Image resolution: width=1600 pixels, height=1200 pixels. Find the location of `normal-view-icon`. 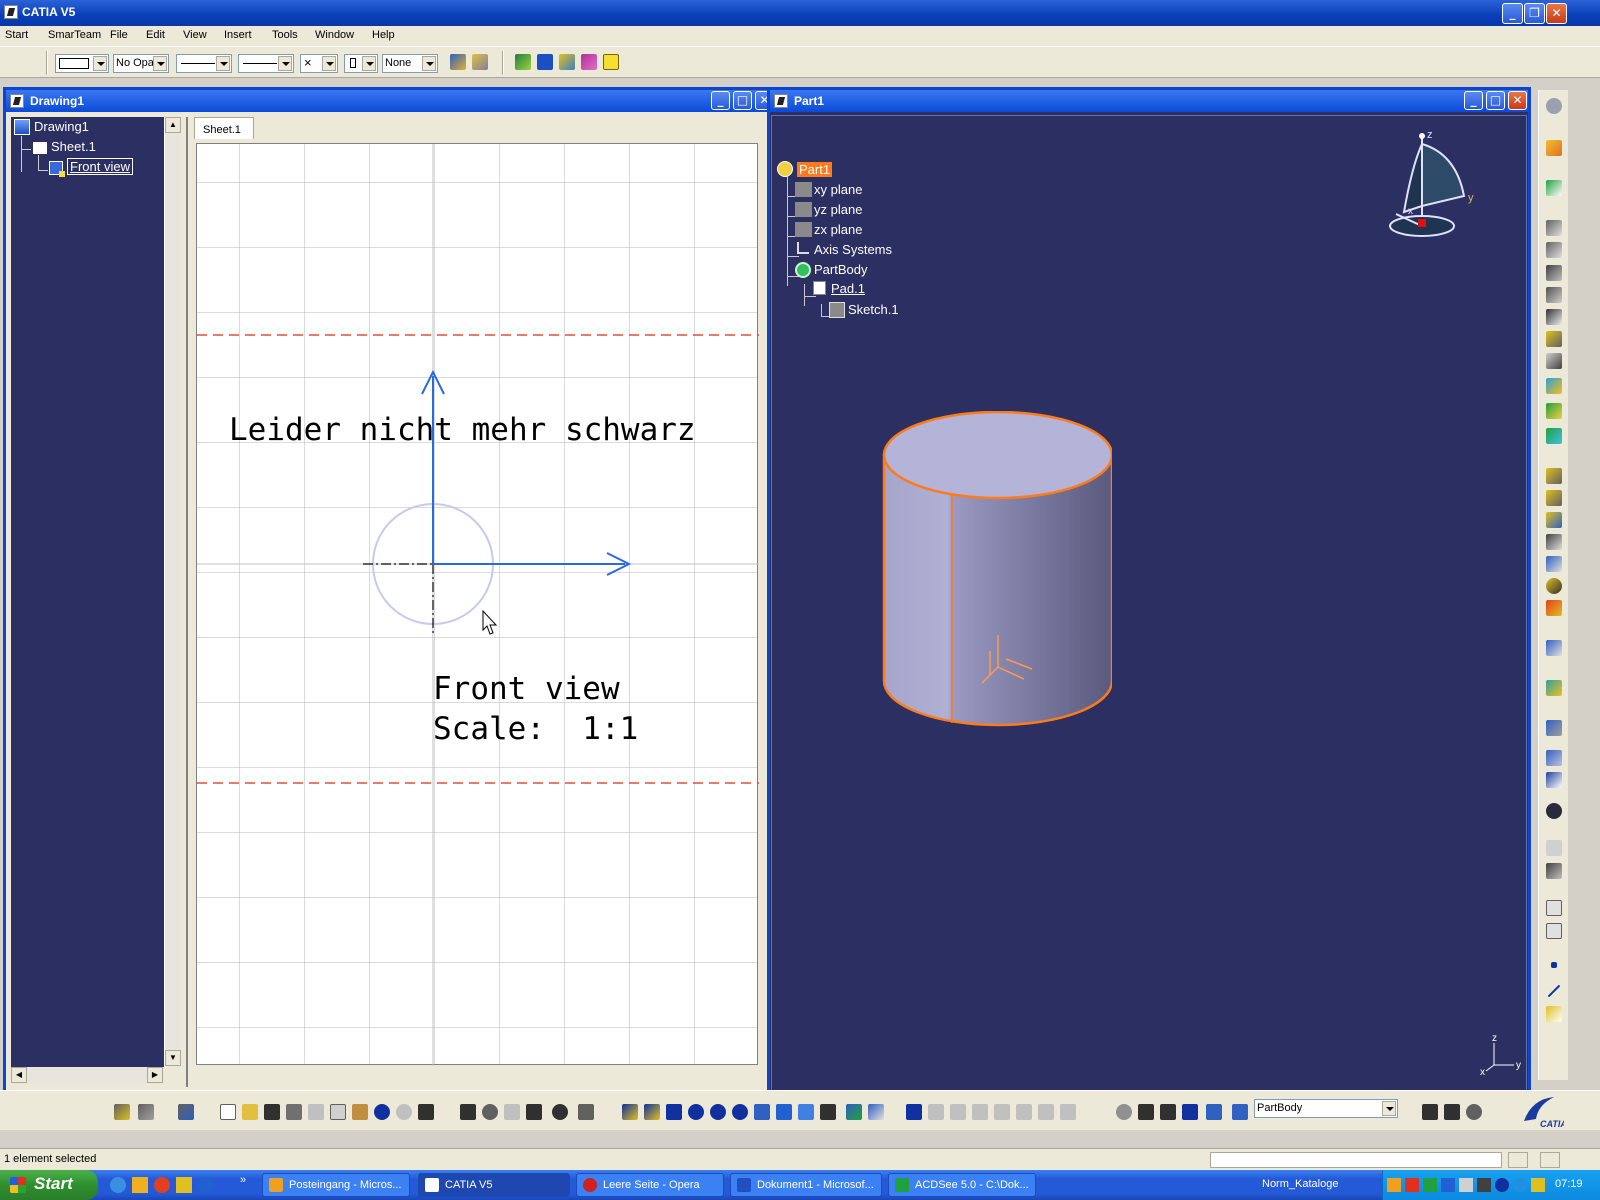

normal-view-icon is located at coordinates (762, 1112).